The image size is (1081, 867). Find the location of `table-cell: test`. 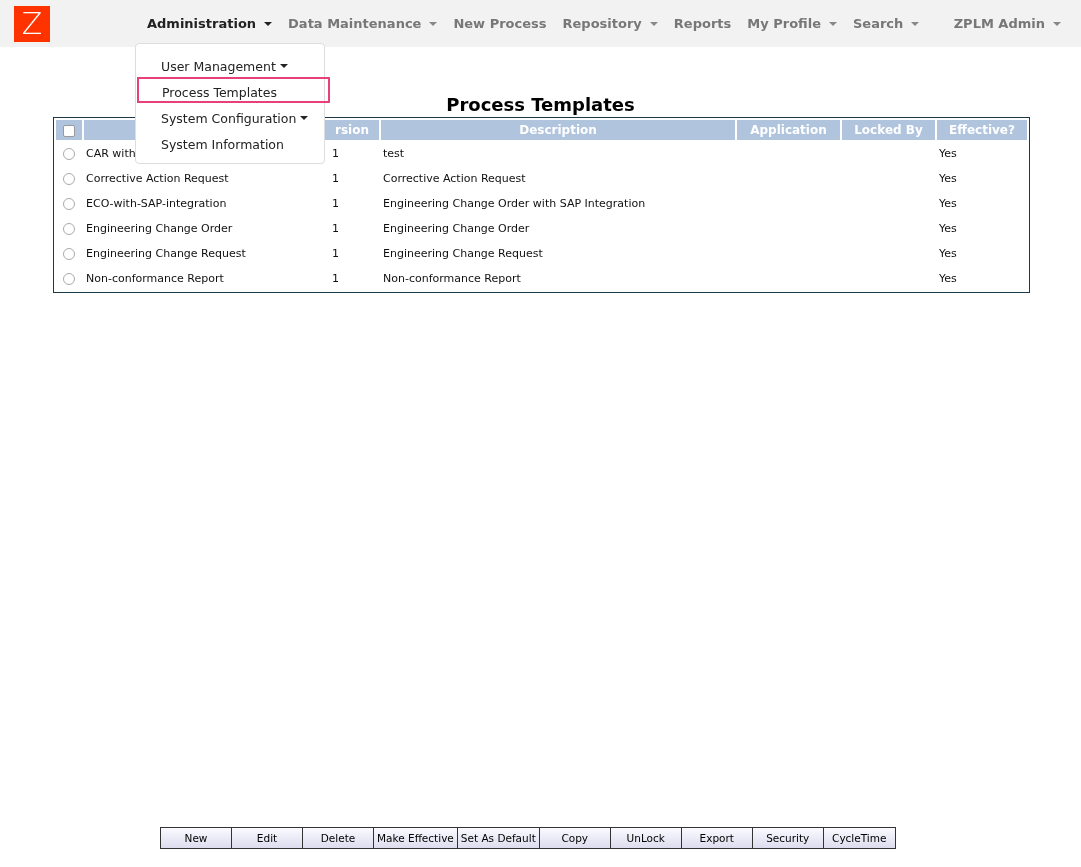

table-cell: test is located at coordinates (394, 153).